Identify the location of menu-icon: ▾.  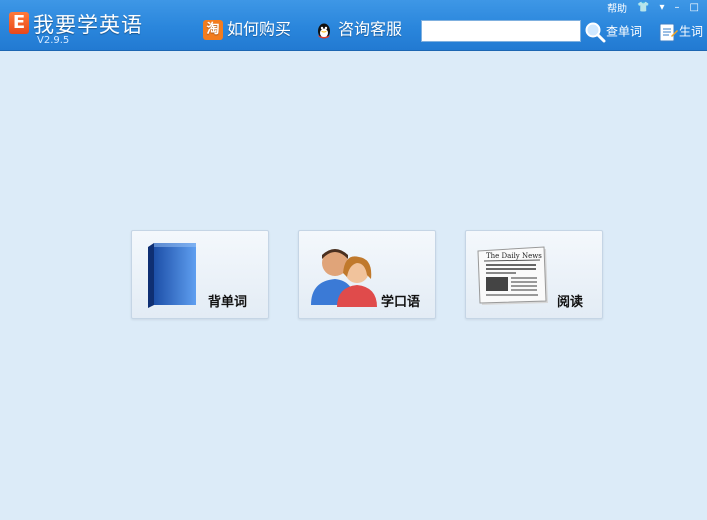
(662, 7).